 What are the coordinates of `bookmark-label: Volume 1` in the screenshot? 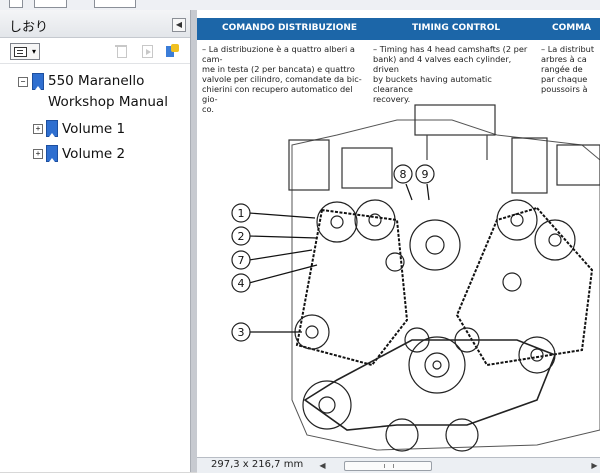 It's located at (94, 129).